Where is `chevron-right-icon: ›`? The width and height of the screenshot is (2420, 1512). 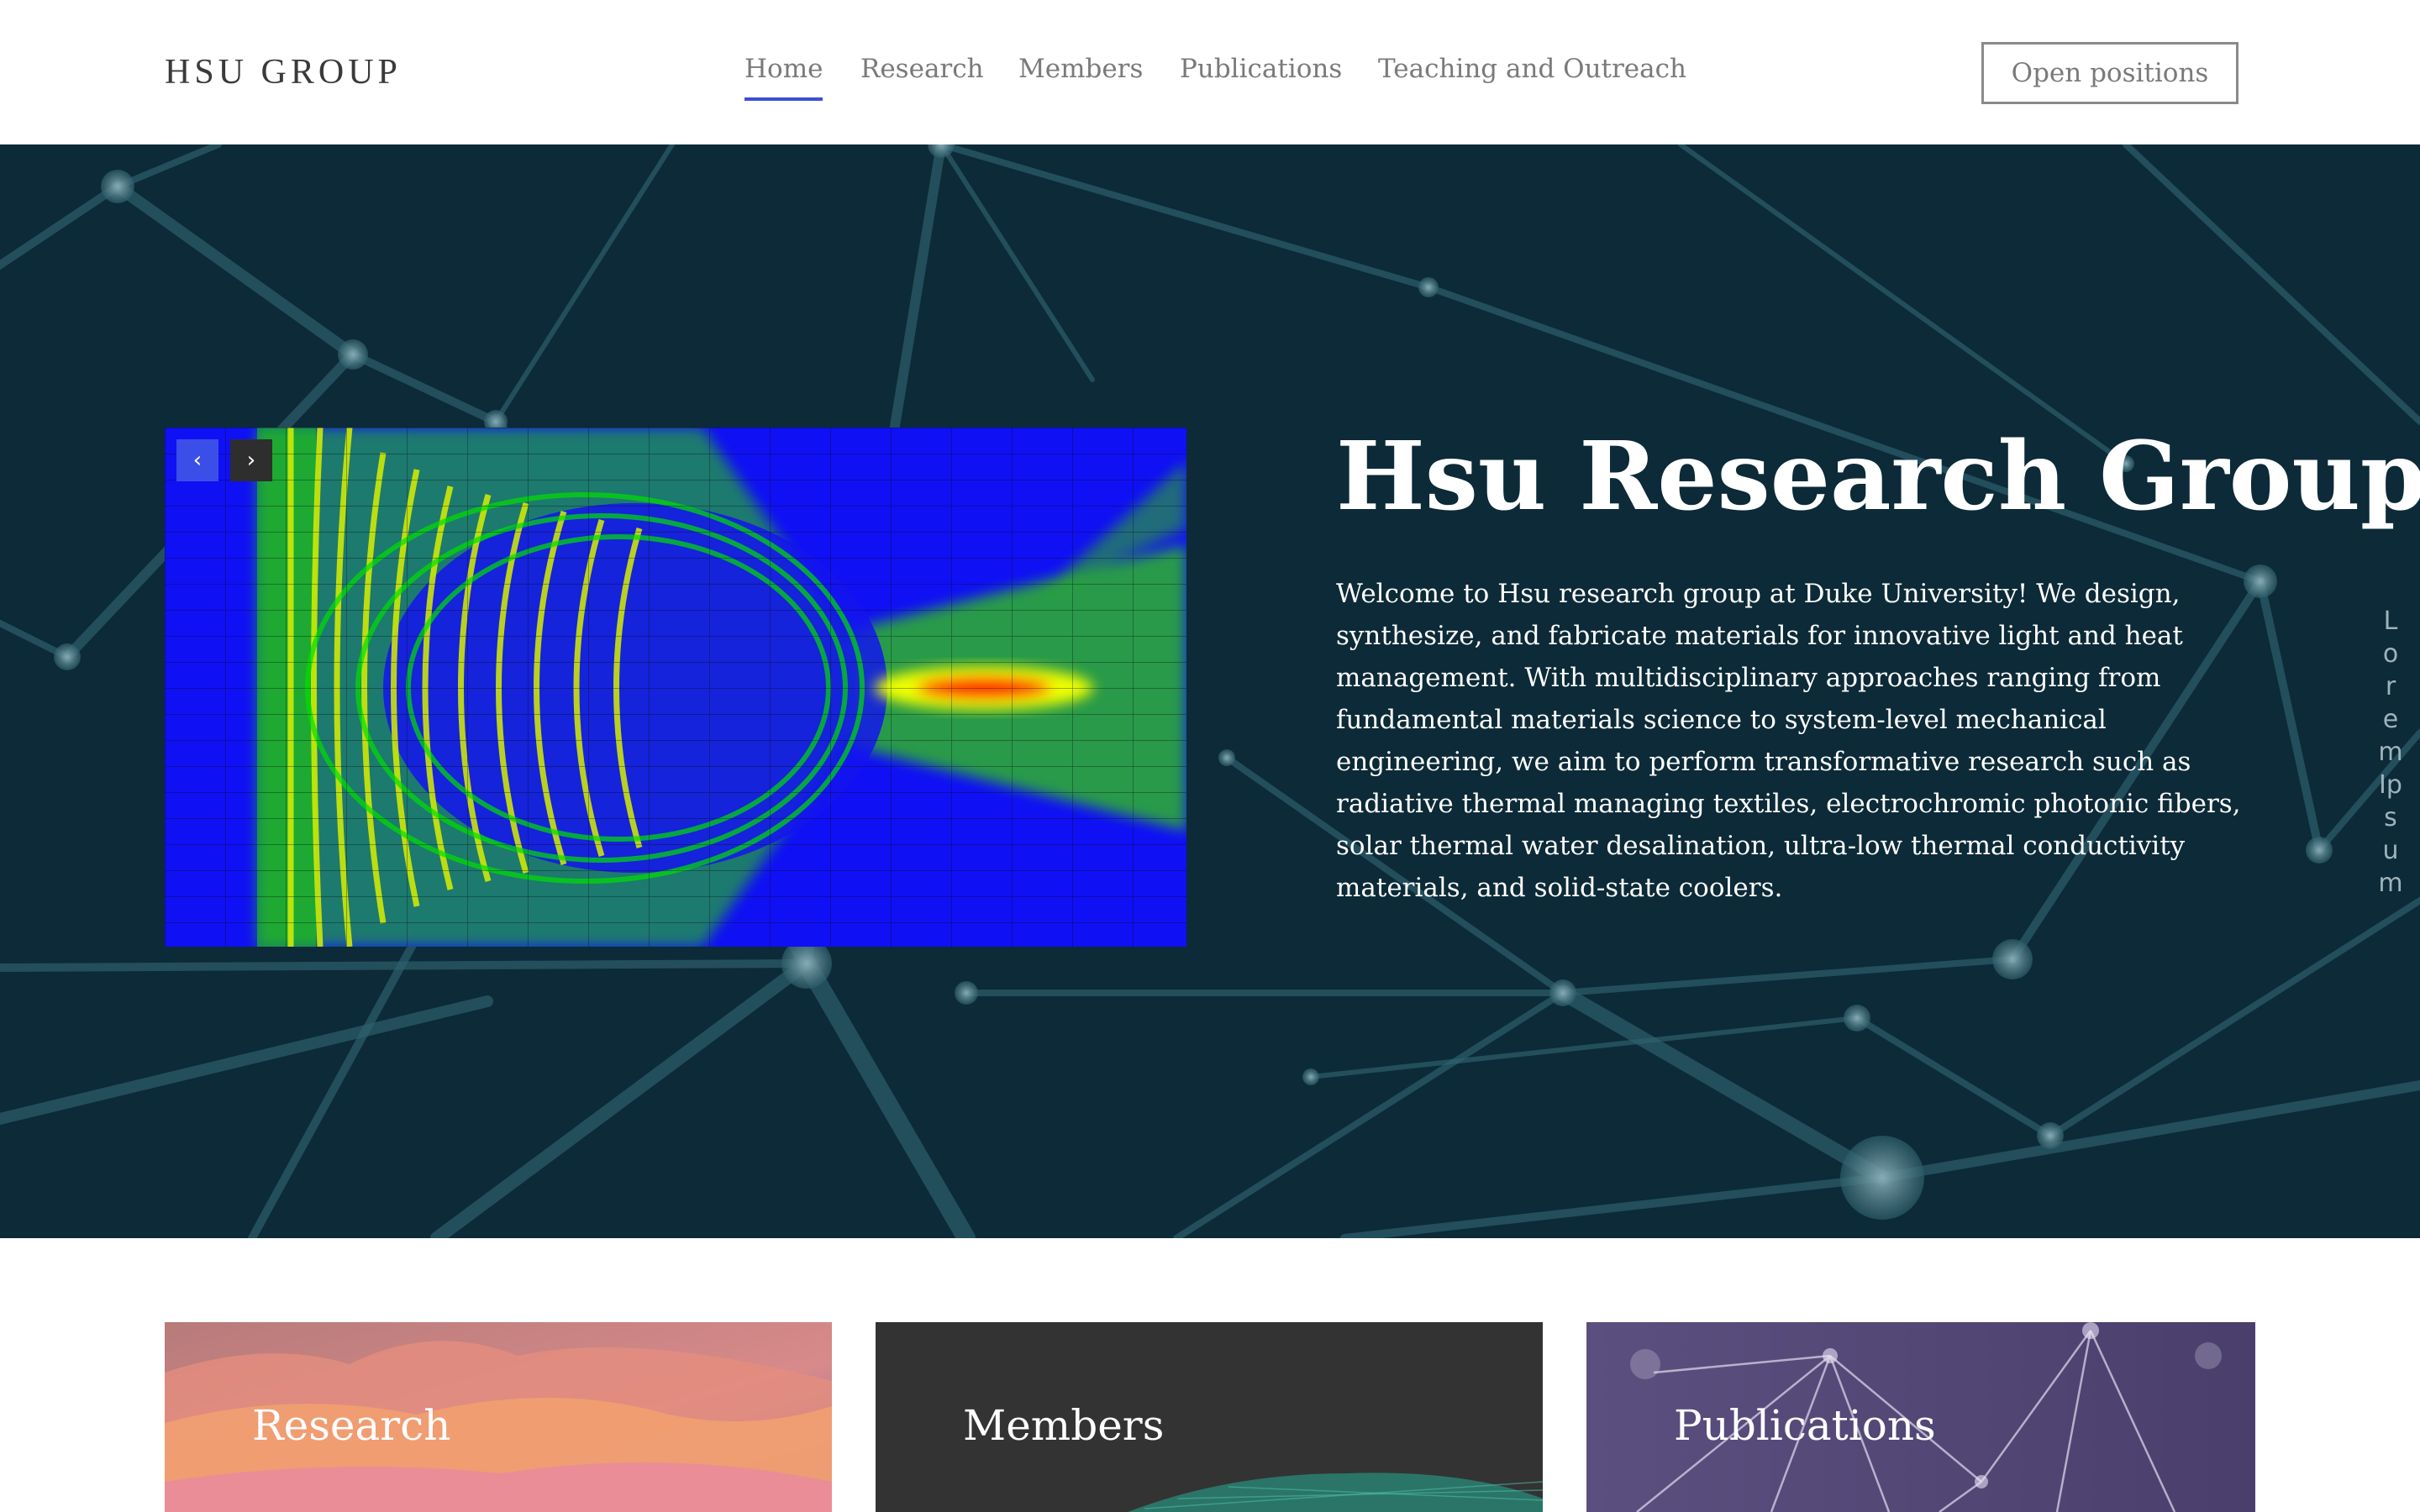 chevron-right-icon: › is located at coordinates (251, 460).